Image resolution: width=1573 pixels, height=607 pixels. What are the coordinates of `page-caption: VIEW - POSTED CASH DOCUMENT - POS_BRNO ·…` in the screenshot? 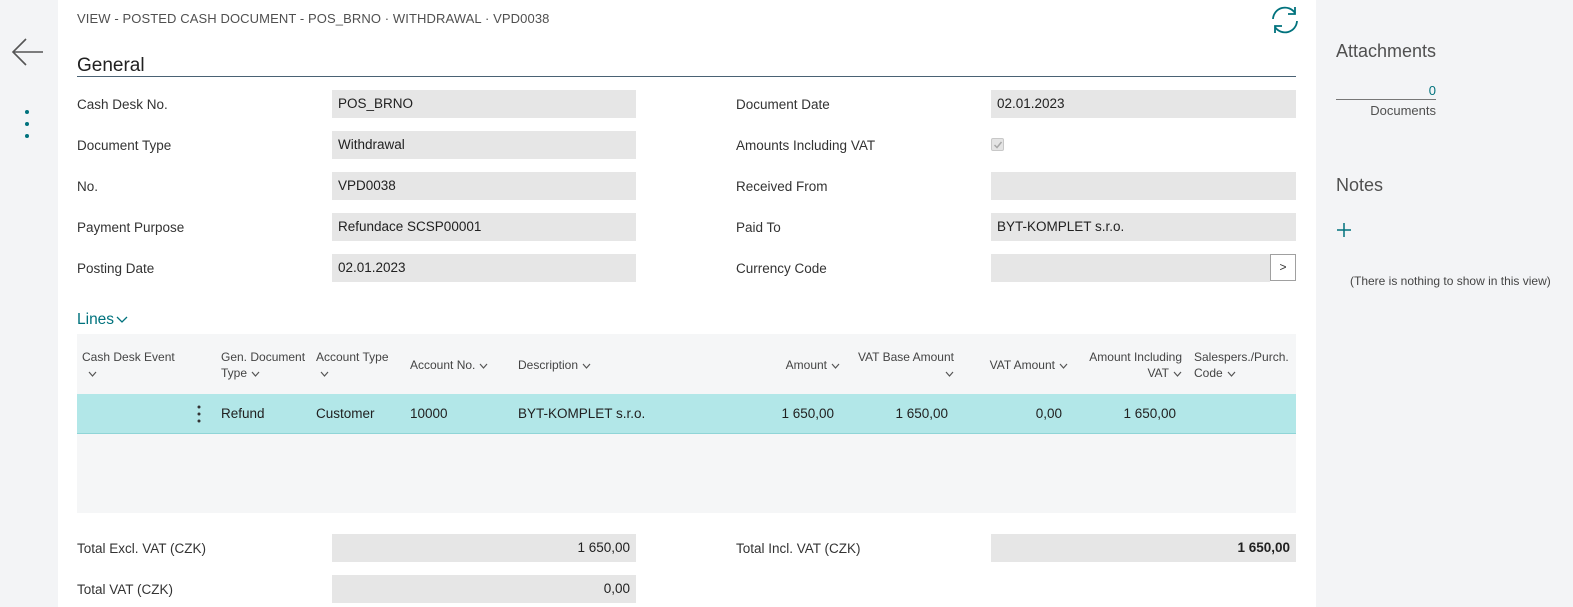 It's located at (313, 18).